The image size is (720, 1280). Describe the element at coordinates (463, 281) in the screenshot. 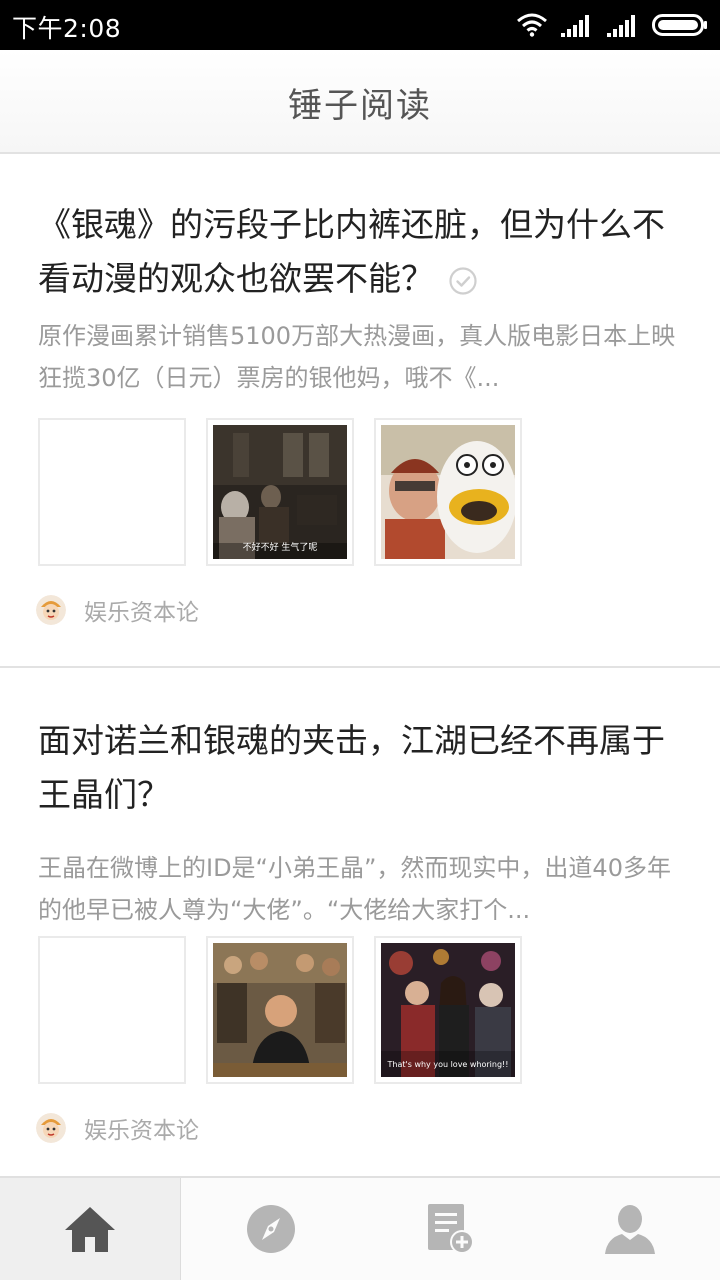

I see `check-circle-icon` at that location.